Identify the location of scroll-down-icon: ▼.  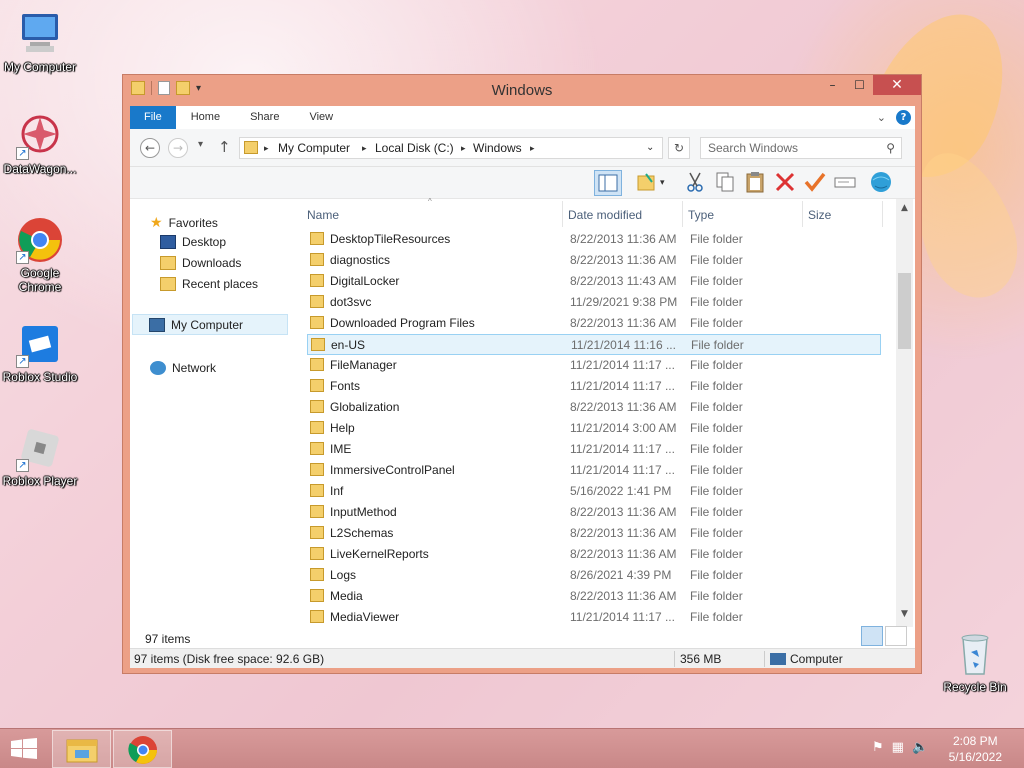
(904, 614).